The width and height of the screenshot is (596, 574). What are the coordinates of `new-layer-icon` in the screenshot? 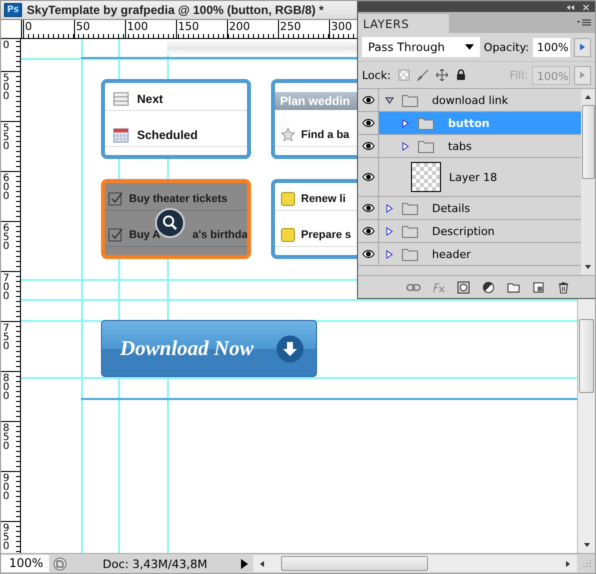 It's located at (538, 287).